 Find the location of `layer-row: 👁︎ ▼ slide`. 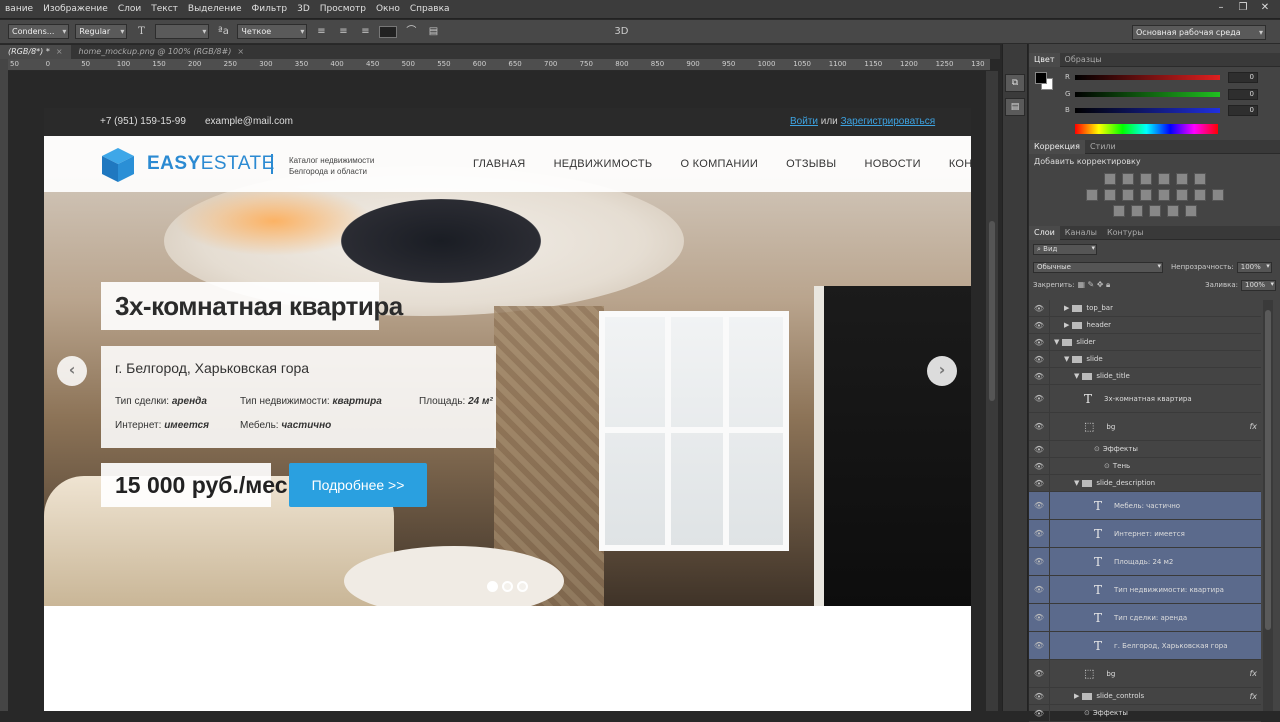

layer-row: 👁︎ ▼ slide is located at coordinates (1145, 359).